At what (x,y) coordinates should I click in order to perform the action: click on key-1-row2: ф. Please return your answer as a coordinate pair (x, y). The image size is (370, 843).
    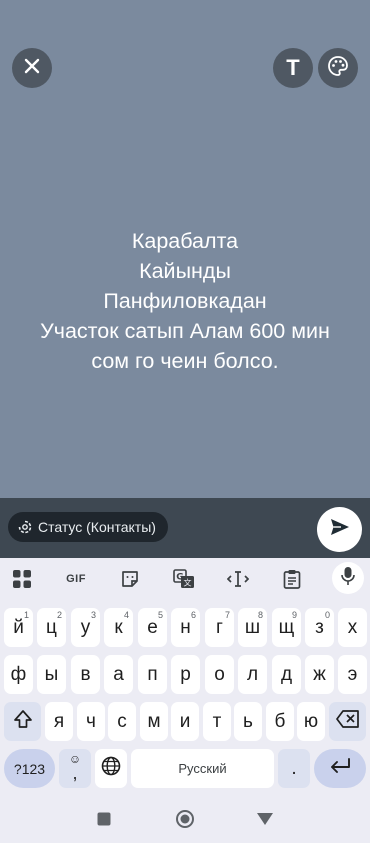
    Looking at the image, I should click on (18, 674).